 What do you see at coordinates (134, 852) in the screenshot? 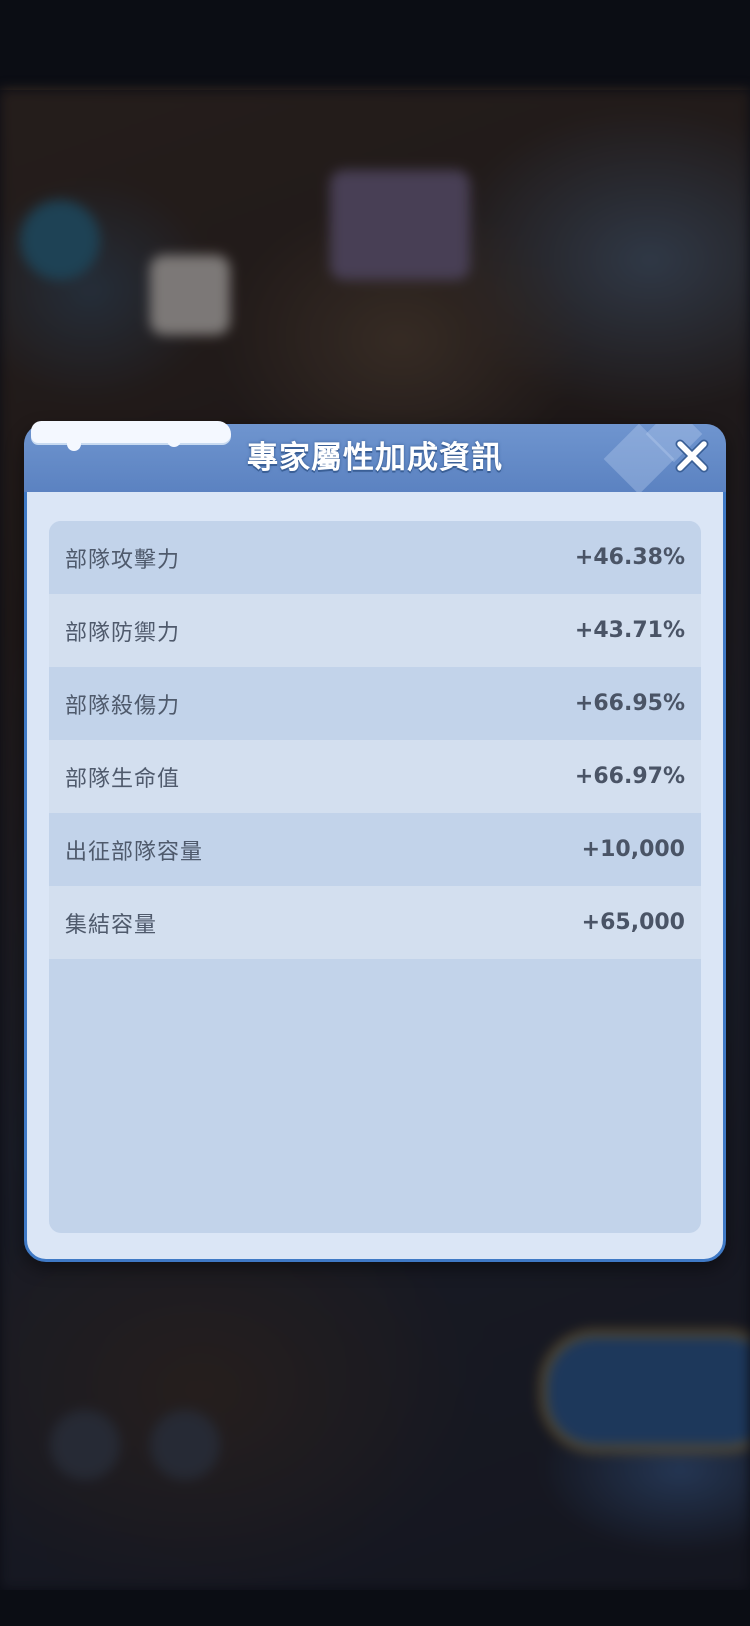
I see `stat-label: 出征部隊容量` at bounding box center [134, 852].